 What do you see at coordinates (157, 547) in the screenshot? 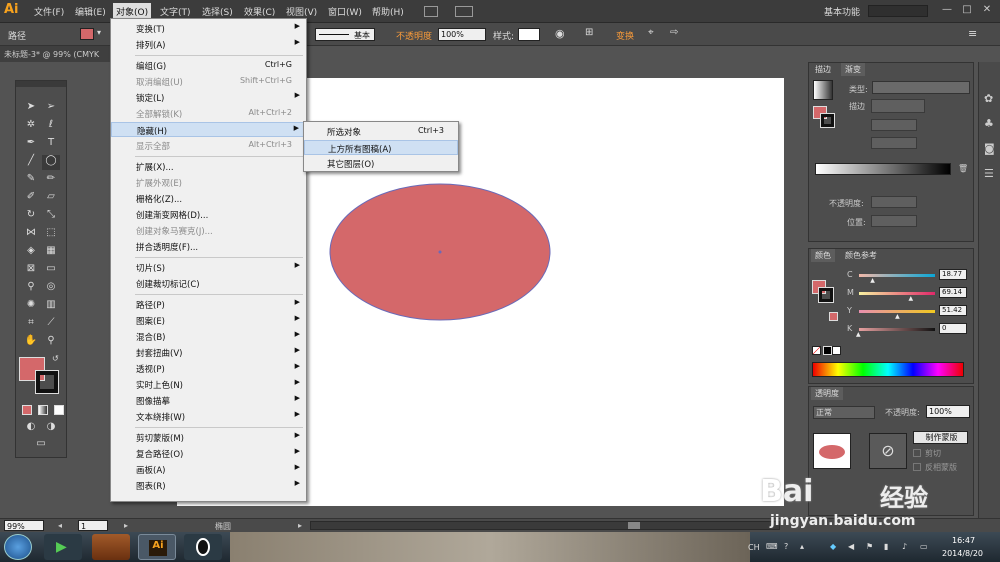
I see `illustrator-taskbar-icon: Ai` at bounding box center [157, 547].